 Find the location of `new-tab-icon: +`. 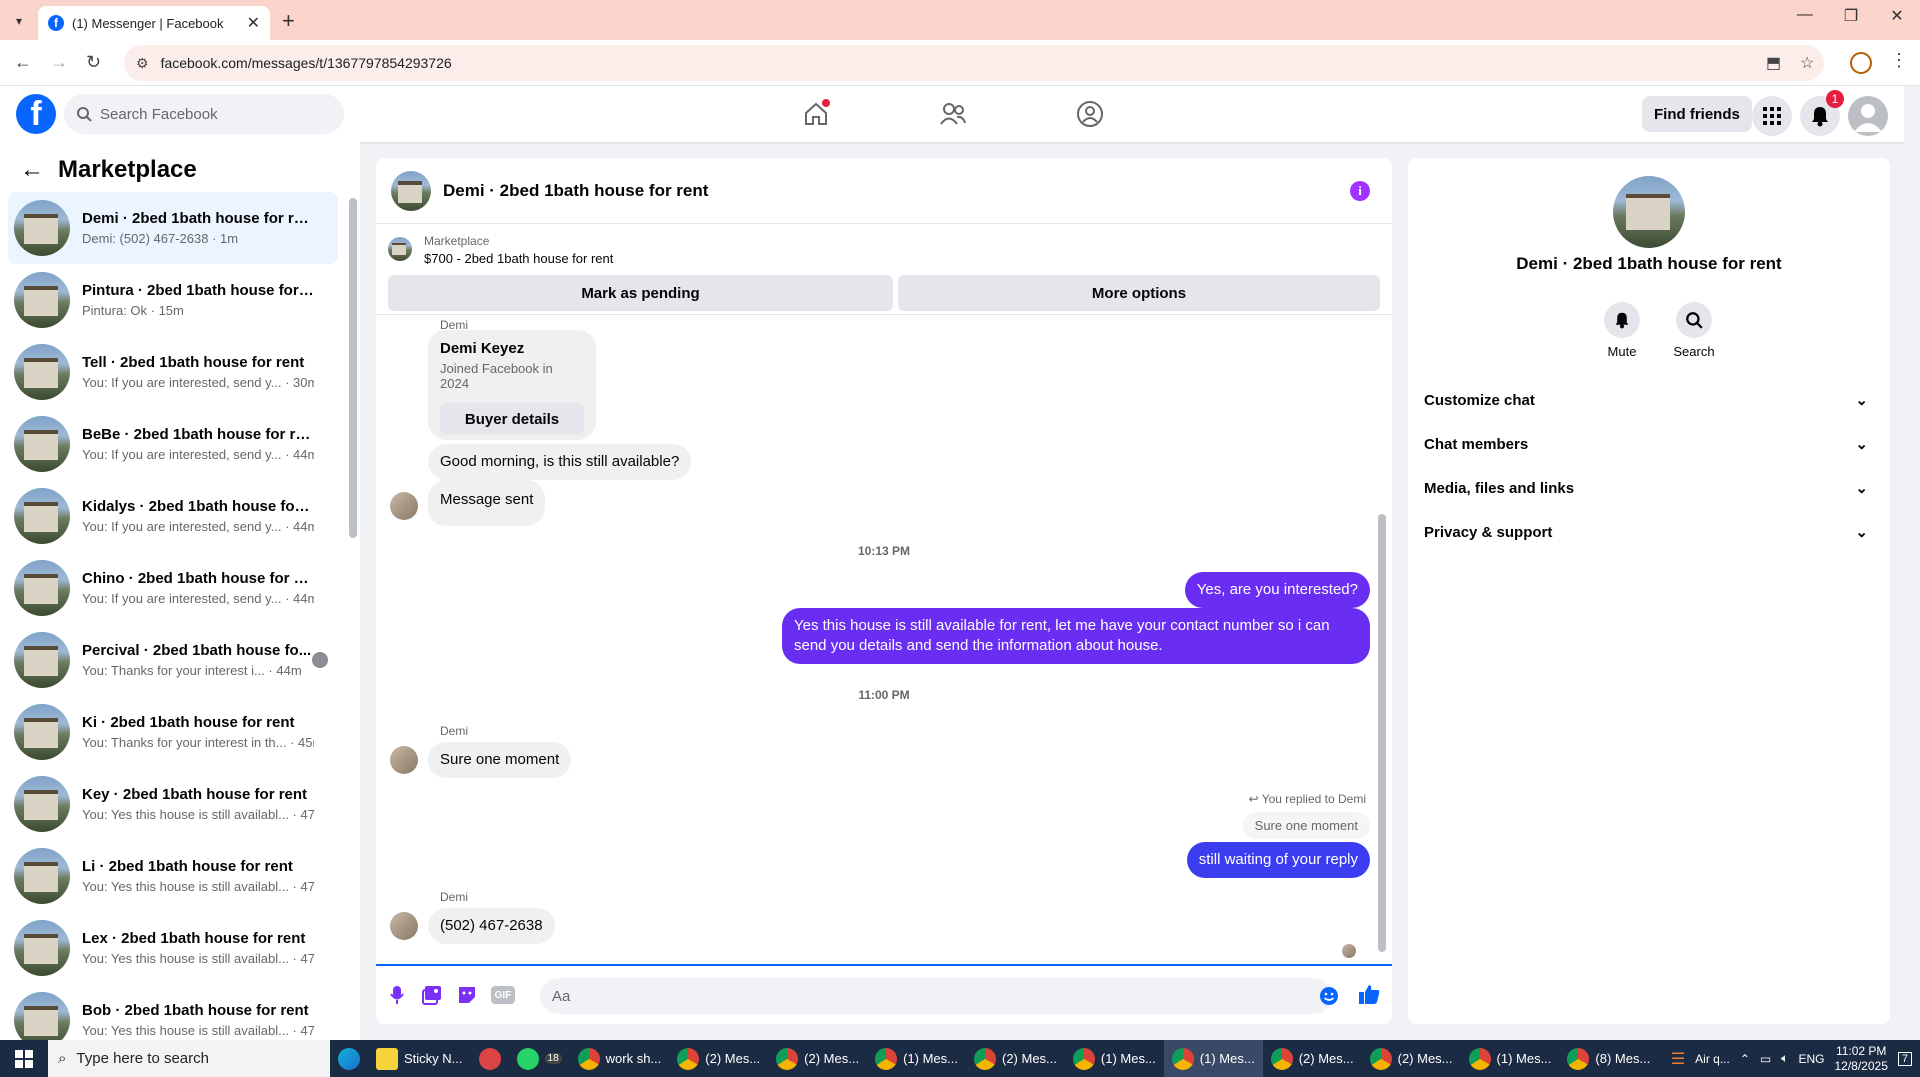

new-tab-icon: + is located at coordinates (288, 21).